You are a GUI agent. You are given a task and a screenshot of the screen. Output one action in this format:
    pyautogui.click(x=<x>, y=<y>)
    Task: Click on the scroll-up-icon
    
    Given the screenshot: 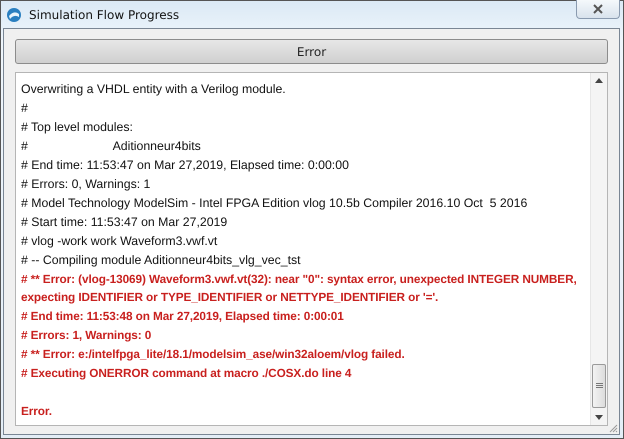 What is the action you would take?
    pyautogui.click(x=599, y=80)
    